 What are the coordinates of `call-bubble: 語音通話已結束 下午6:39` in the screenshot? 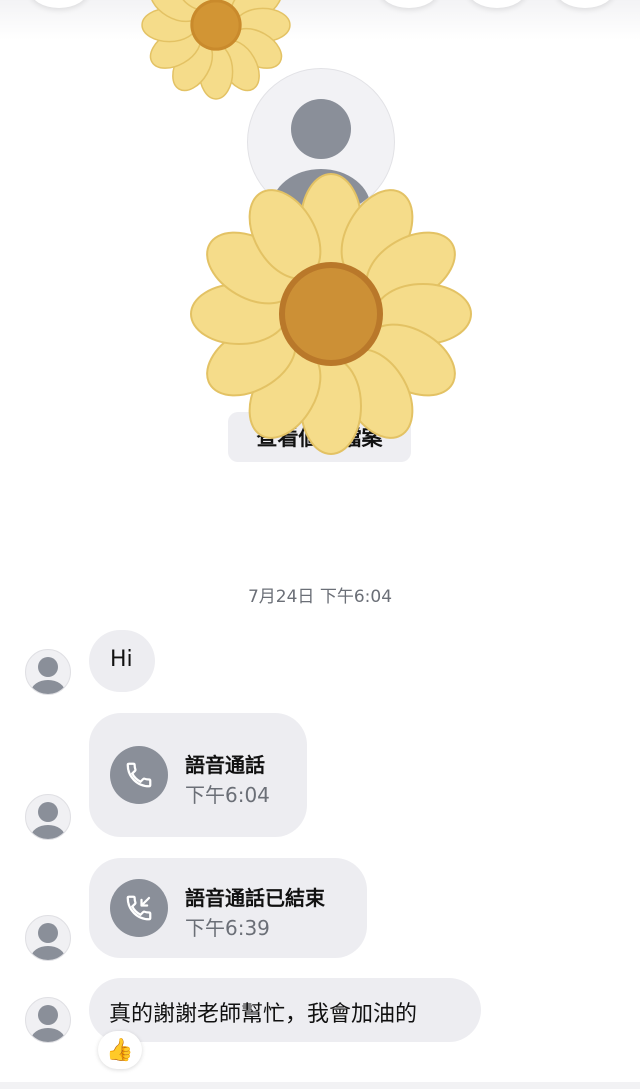 It's located at (228, 908).